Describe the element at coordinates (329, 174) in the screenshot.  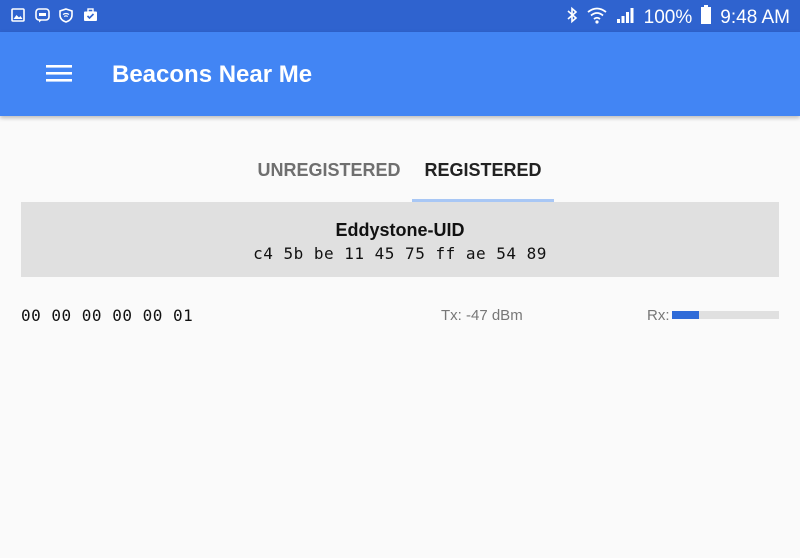
I see `tab-unregistered: UNREGISTERED` at that location.